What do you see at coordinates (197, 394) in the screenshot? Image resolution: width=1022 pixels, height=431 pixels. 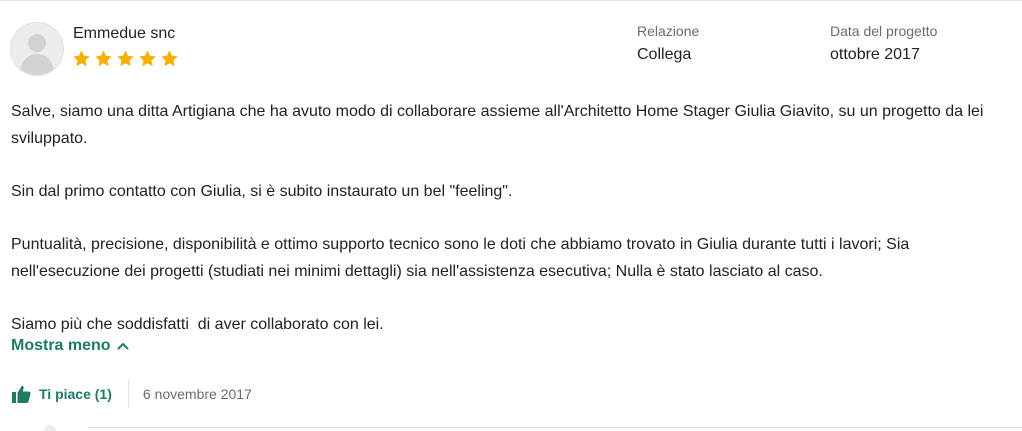 I see `posted-date: 6 novembre 2017` at bounding box center [197, 394].